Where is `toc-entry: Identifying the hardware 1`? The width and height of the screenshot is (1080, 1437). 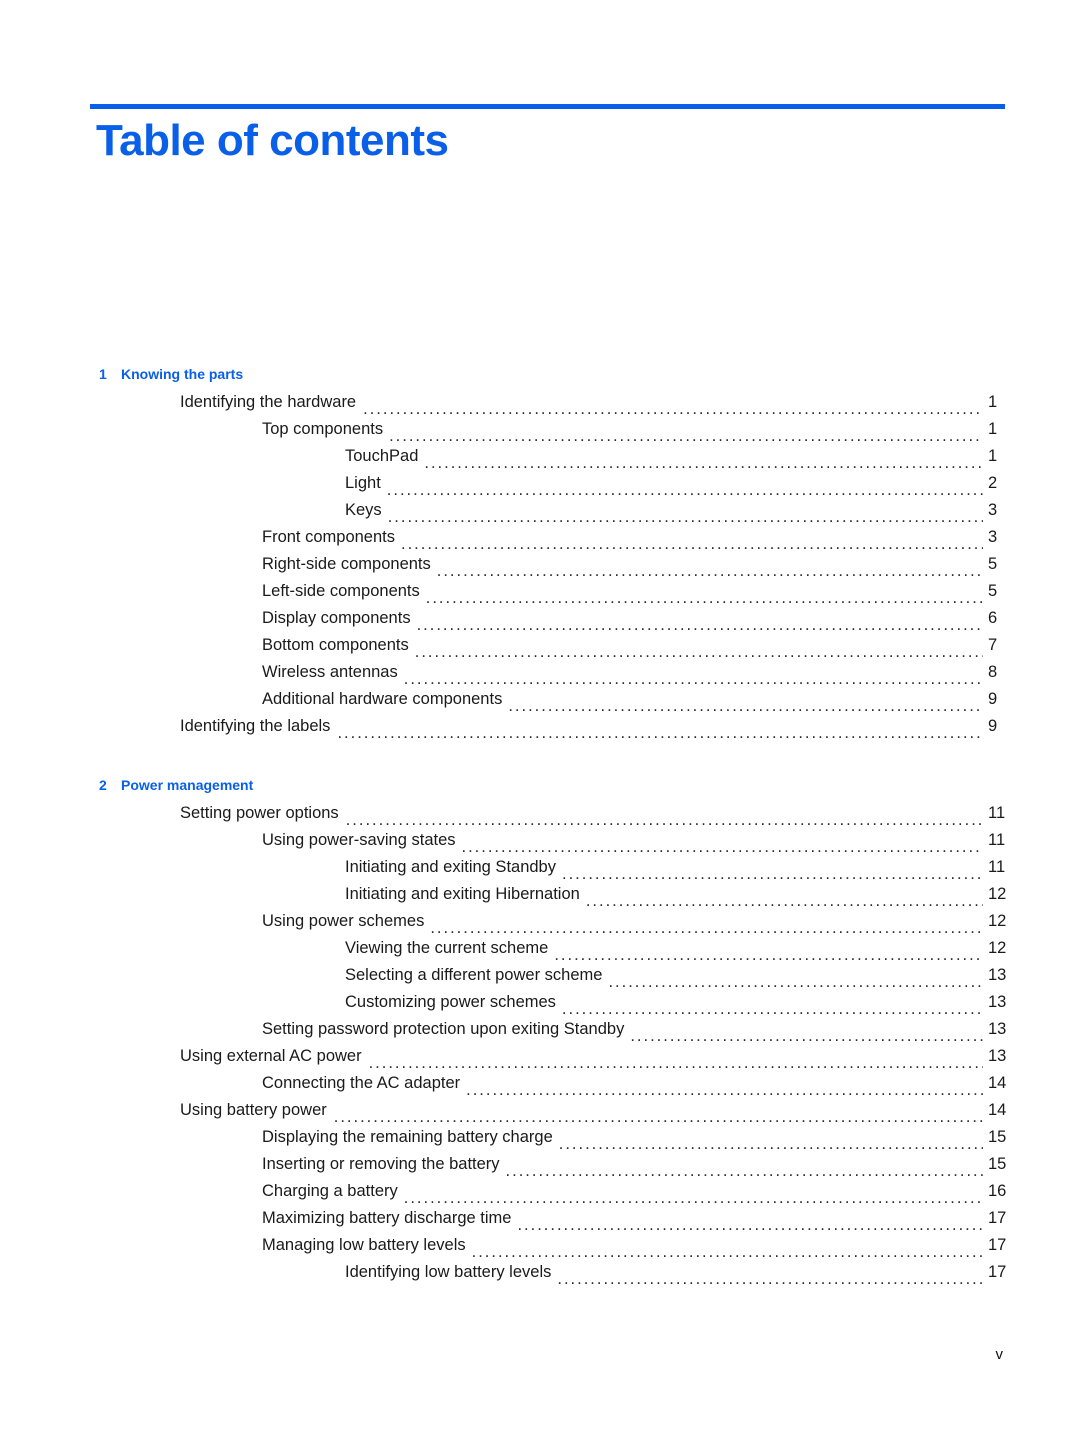
toc-entry: Identifying the hardware 1 is located at coordinates (540, 402).